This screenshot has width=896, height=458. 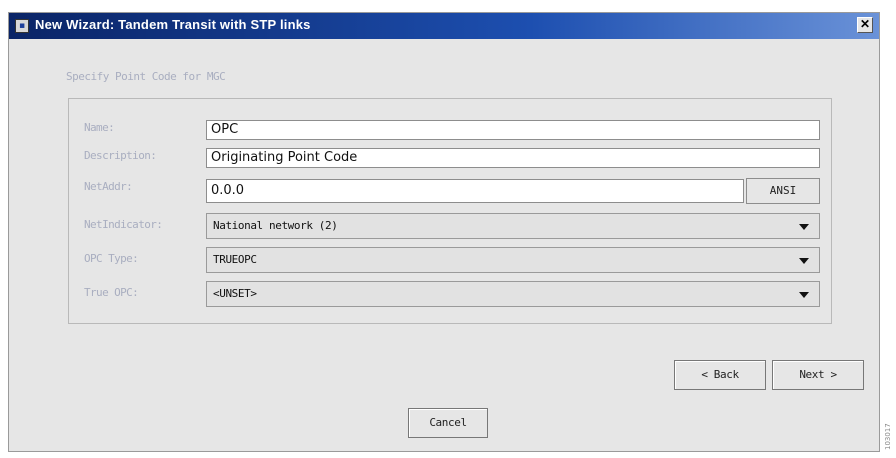 I want to click on description-label: Description:, so click(x=120, y=155).